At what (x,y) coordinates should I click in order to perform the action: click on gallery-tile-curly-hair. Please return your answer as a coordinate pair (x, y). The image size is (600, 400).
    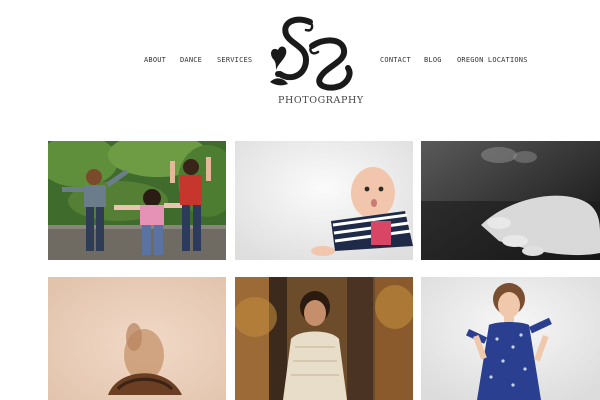
    Looking at the image, I should click on (137, 338).